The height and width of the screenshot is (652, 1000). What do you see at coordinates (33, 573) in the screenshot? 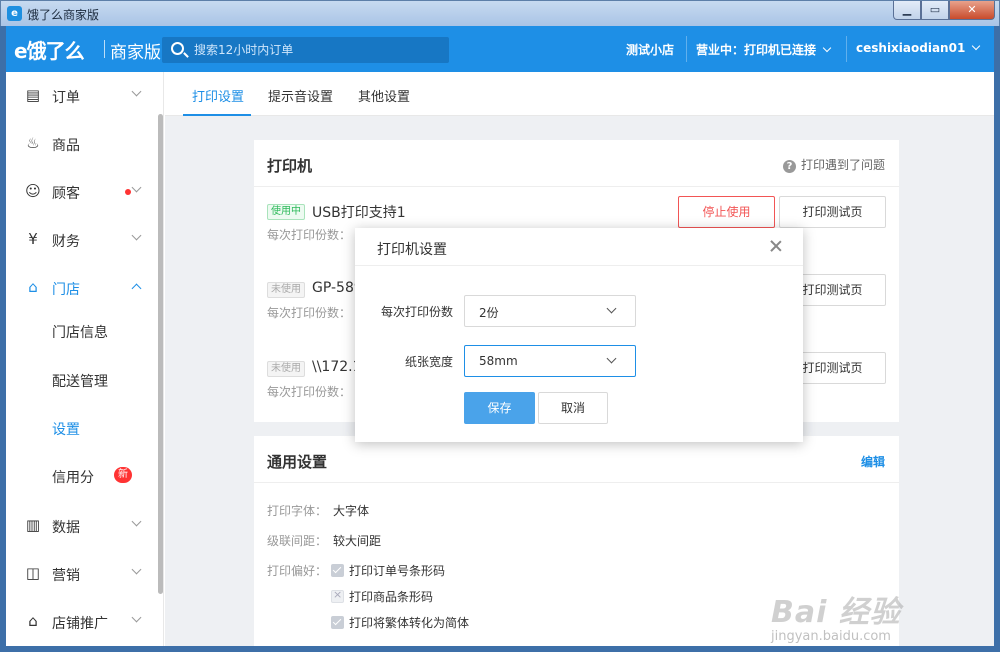
I see `marketing-icon: ◫` at bounding box center [33, 573].